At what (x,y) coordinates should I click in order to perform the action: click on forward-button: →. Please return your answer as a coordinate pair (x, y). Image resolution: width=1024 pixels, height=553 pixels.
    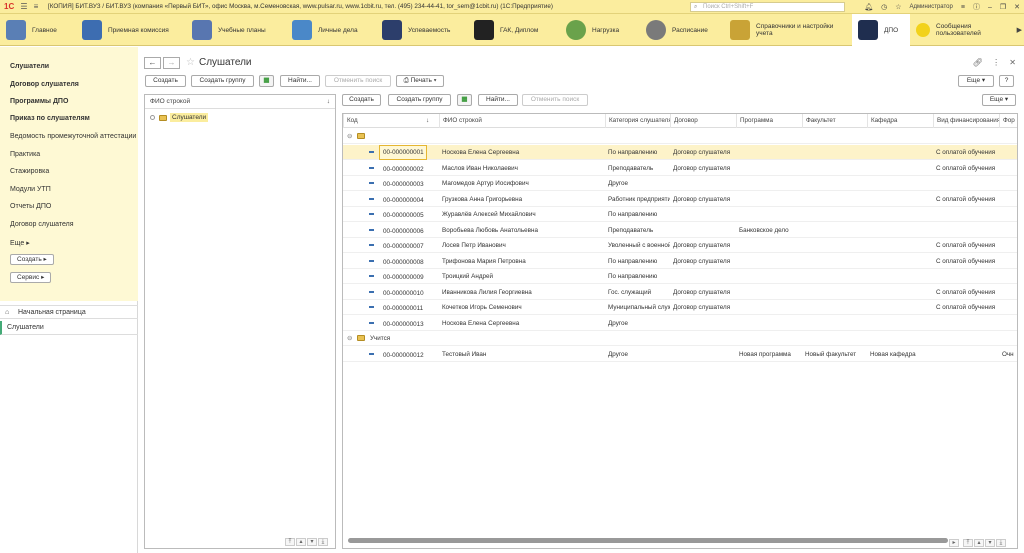
    Looking at the image, I should click on (171, 62).